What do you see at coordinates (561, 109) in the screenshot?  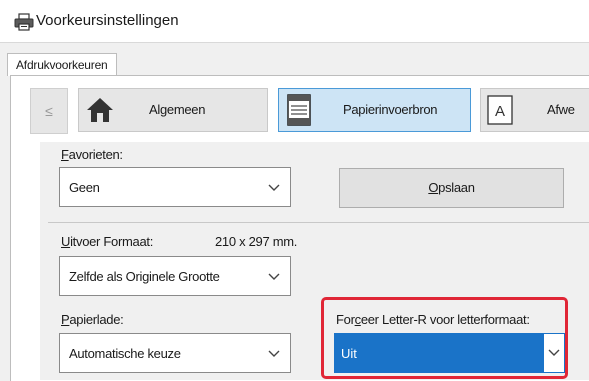 I see `nav-tab-label: Afwe` at bounding box center [561, 109].